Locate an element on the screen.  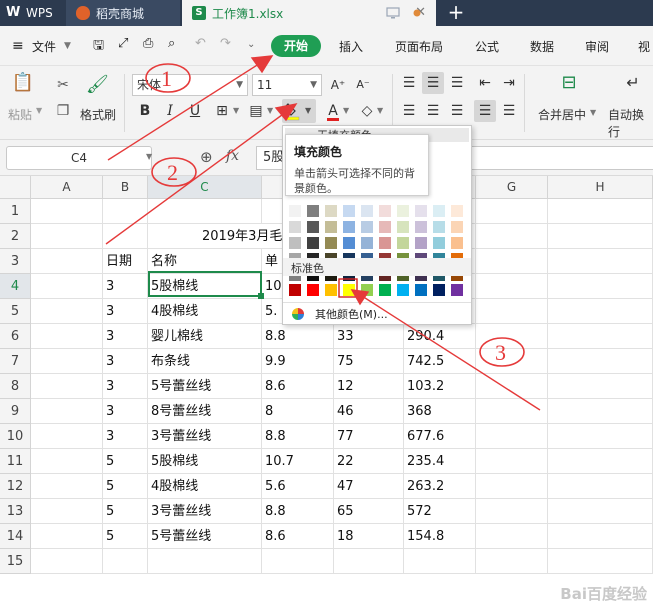
data-cell: 10.7 is located at coordinates (298, 461).